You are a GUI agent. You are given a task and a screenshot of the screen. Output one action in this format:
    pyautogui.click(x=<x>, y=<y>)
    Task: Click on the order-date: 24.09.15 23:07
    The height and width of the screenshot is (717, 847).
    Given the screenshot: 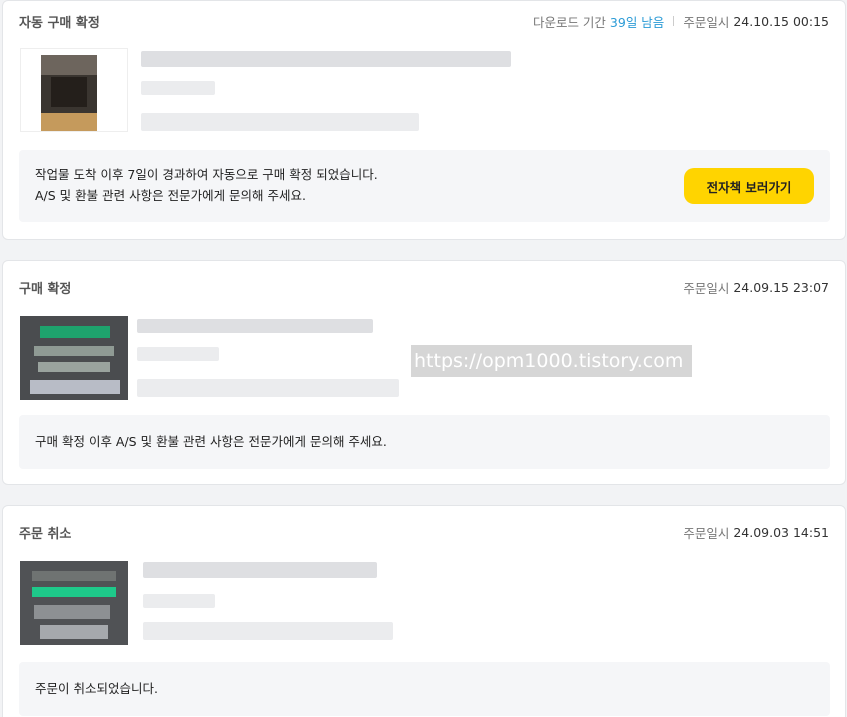 What is the action you would take?
    pyautogui.click(x=781, y=287)
    